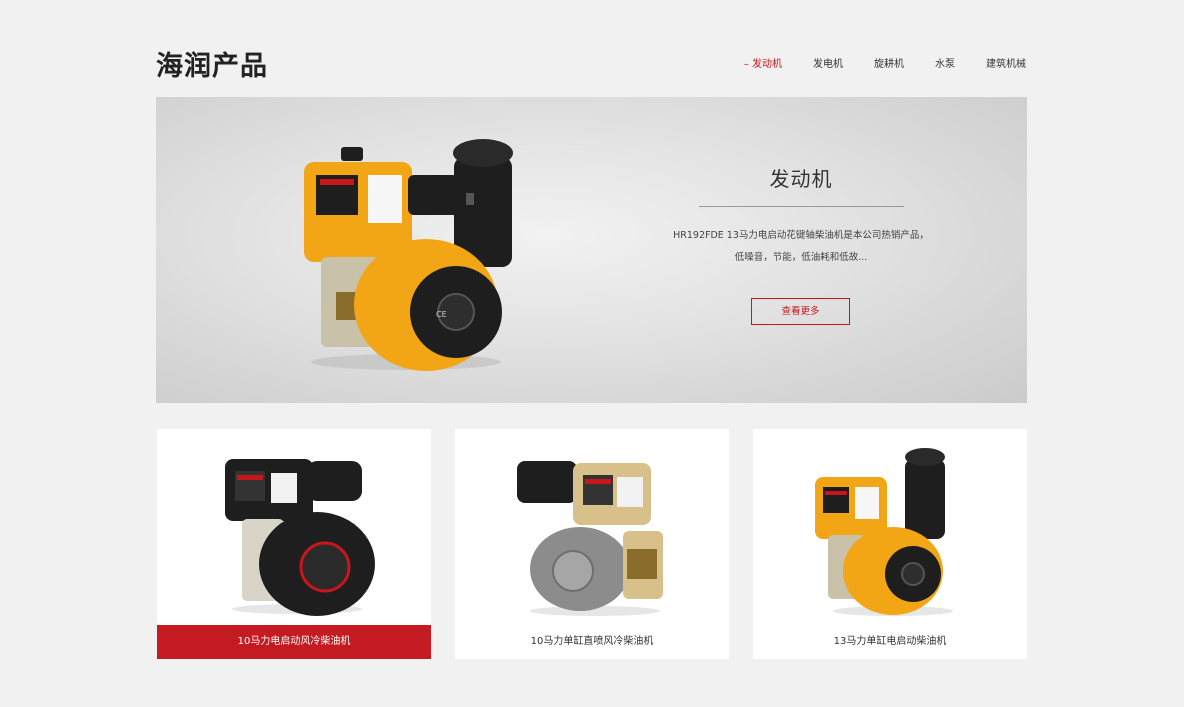 The width and height of the screenshot is (1184, 707). Describe the element at coordinates (294, 642) in the screenshot. I see `product-caption: 10马力电启动风冷柴油机` at that location.